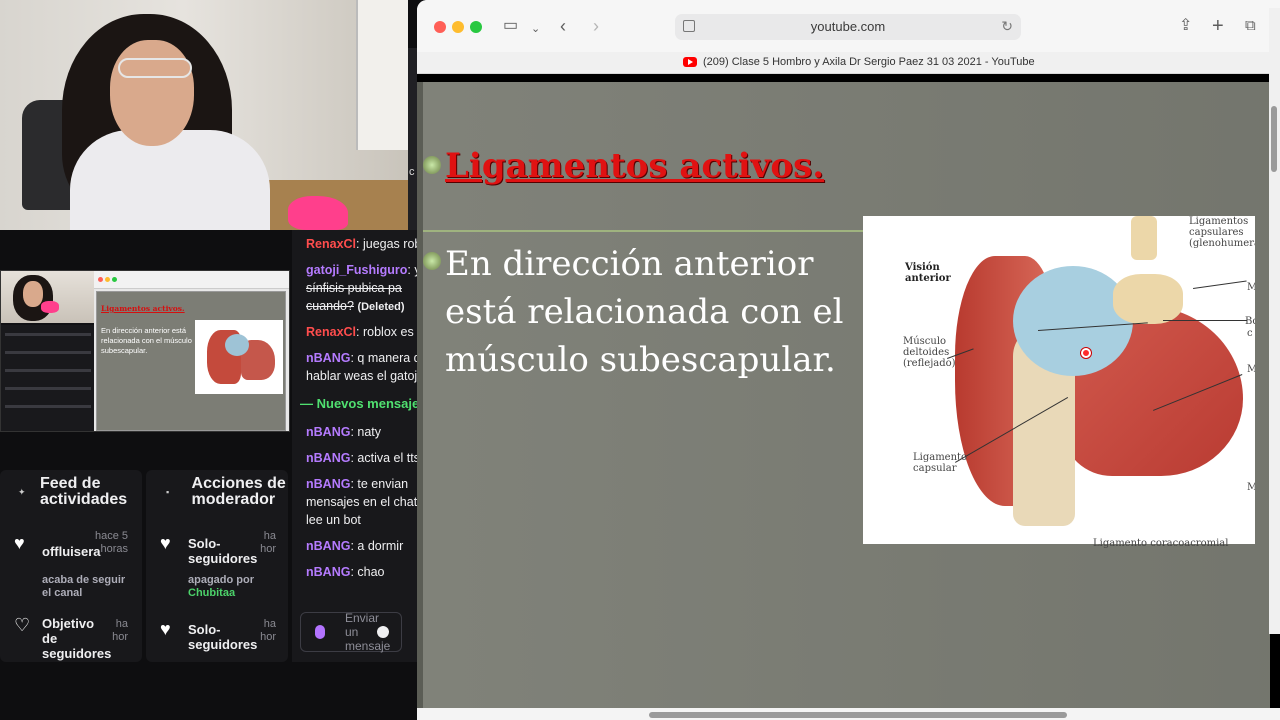 The height and width of the screenshot is (720, 1280). I want to click on figure-label-coracoacromial: Ligamento coracoacromial, so click(1161, 543).